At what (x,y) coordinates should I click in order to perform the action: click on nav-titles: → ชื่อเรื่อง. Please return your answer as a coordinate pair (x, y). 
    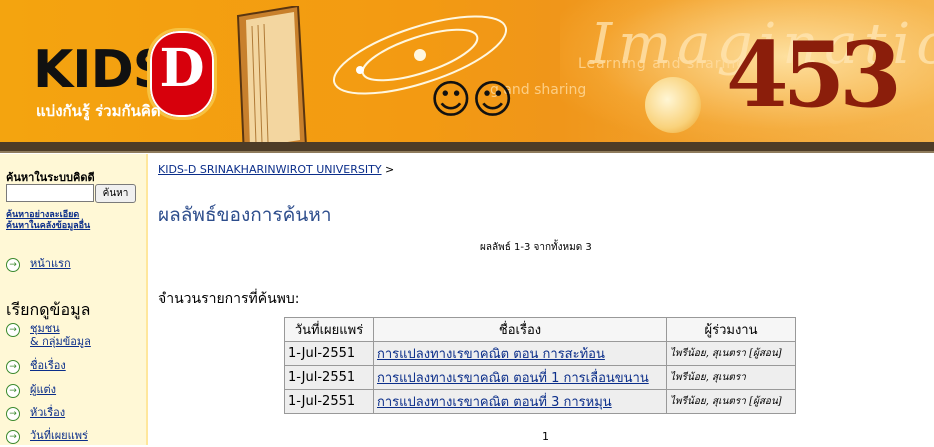
    Looking at the image, I should click on (36, 368).